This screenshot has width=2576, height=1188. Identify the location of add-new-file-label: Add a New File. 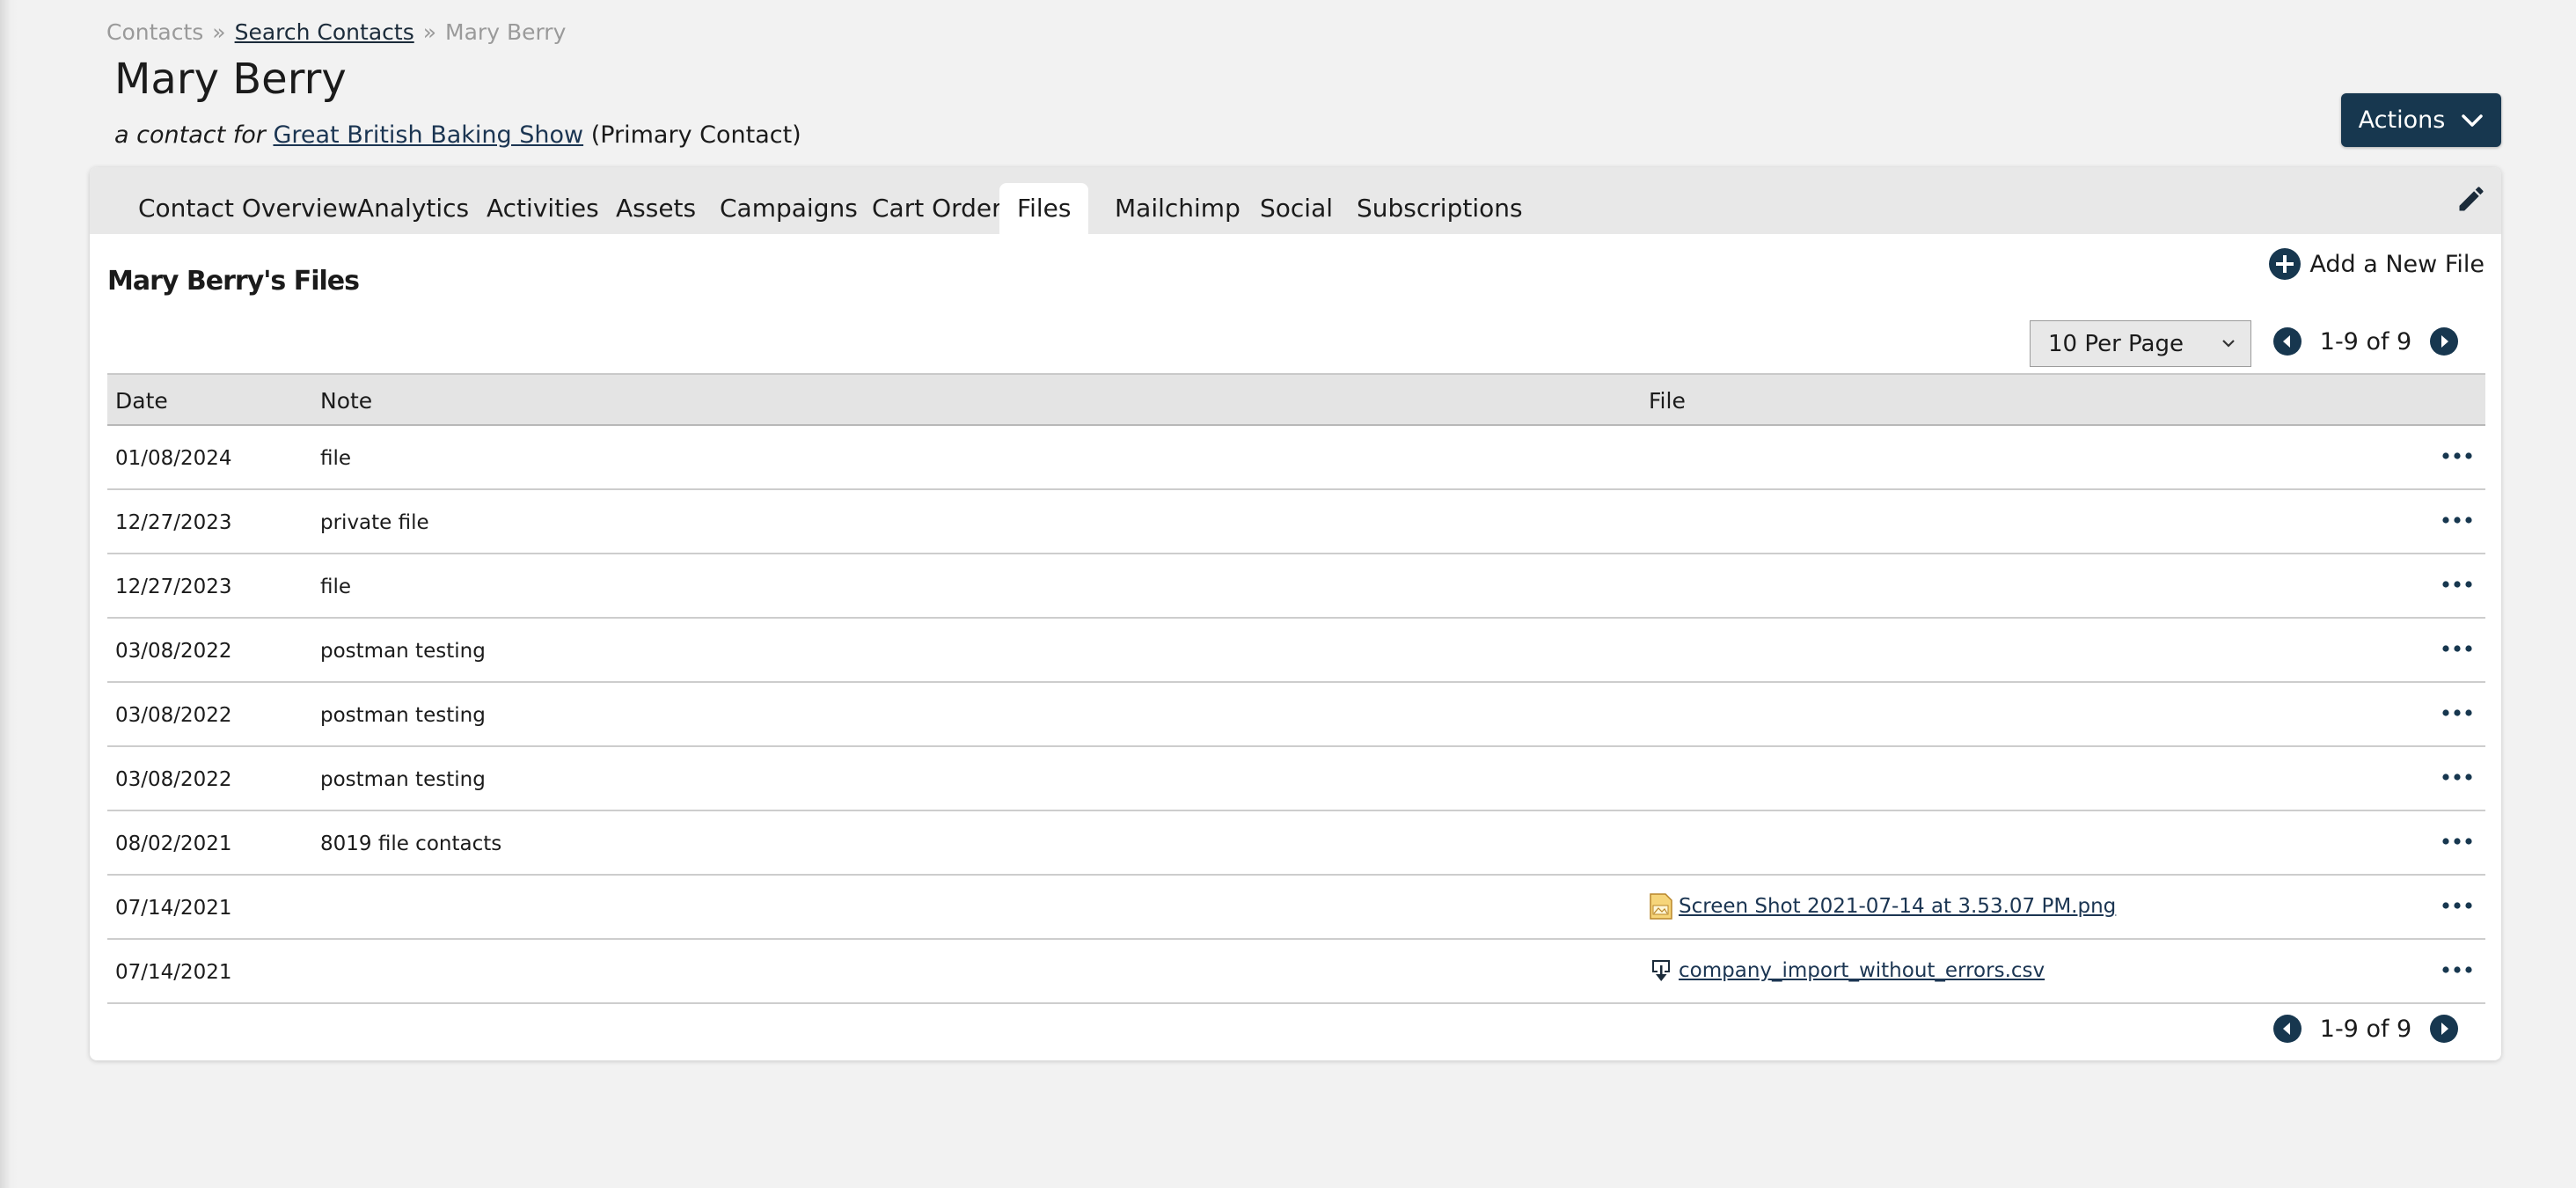
(2397, 264).